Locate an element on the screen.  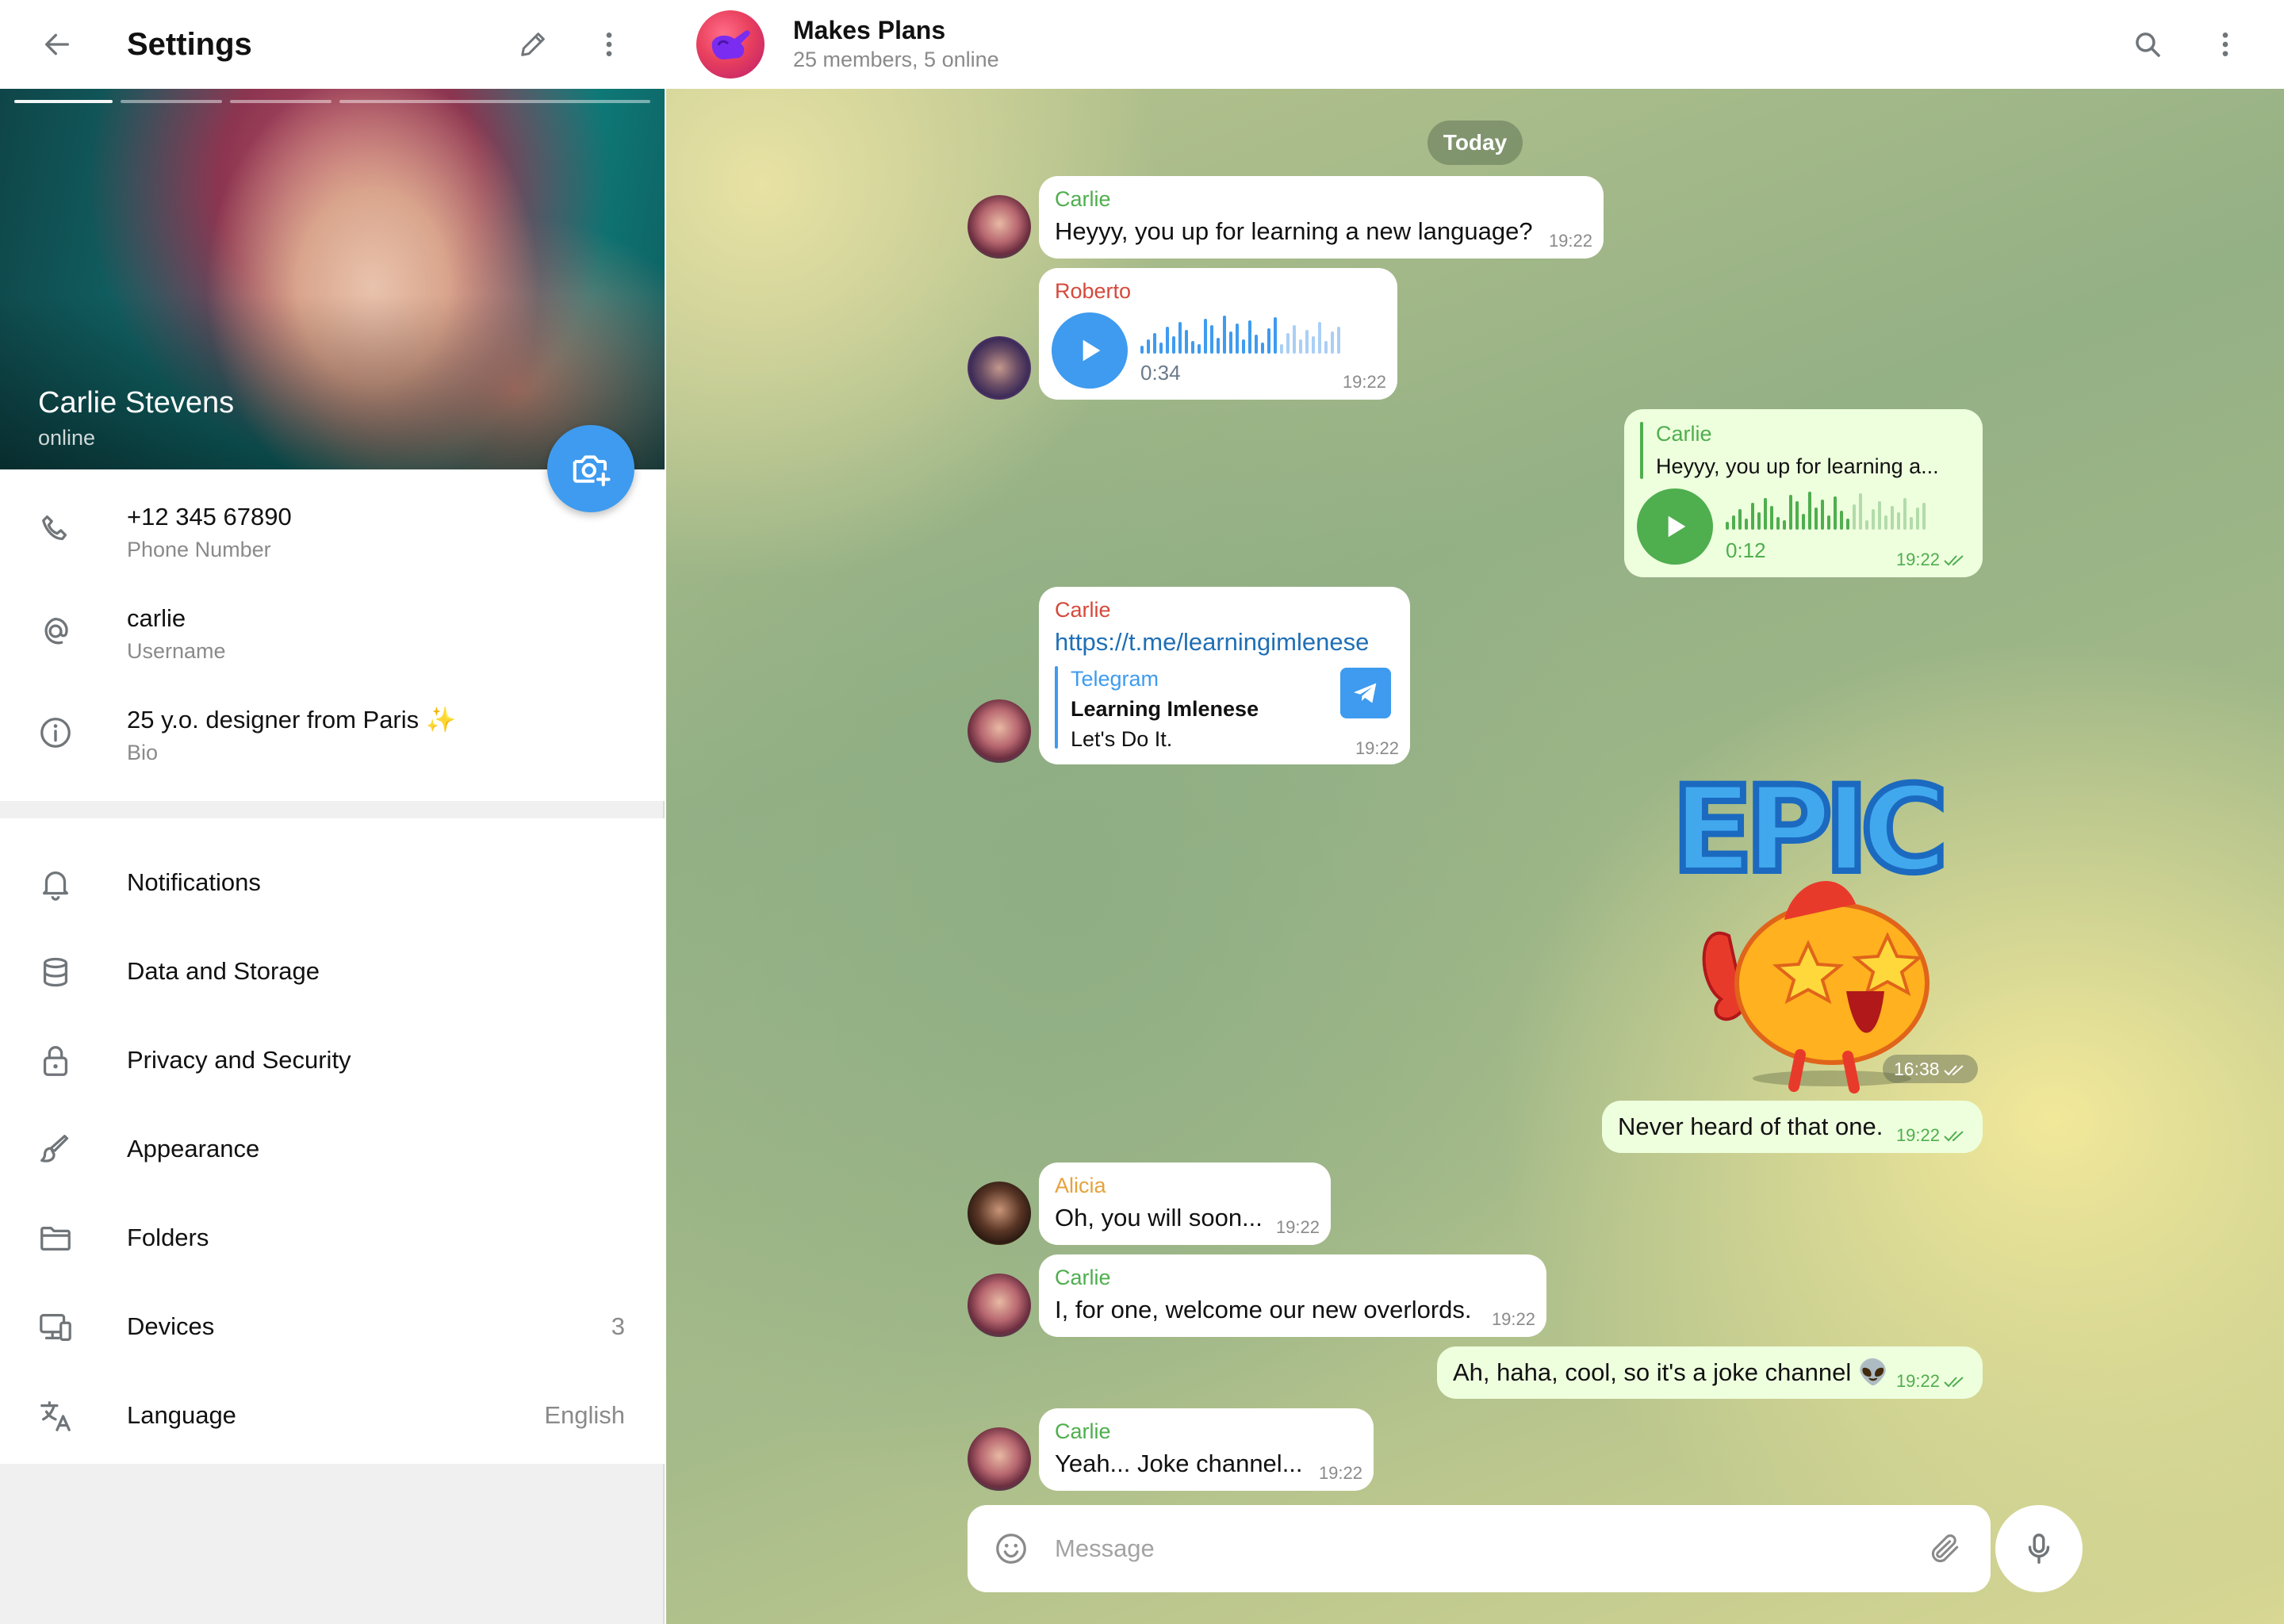
set-photo-button is located at coordinates (590, 468).